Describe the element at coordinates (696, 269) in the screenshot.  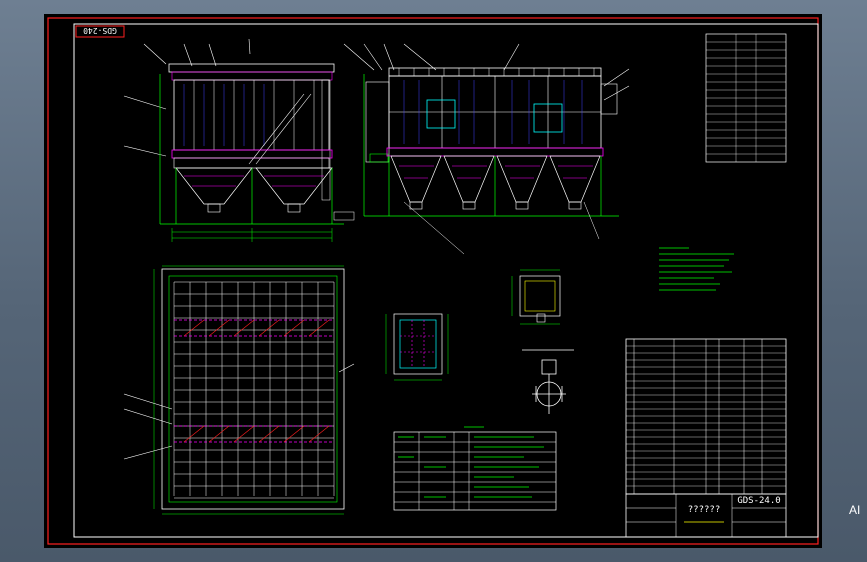
I see `technical-notes` at that location.